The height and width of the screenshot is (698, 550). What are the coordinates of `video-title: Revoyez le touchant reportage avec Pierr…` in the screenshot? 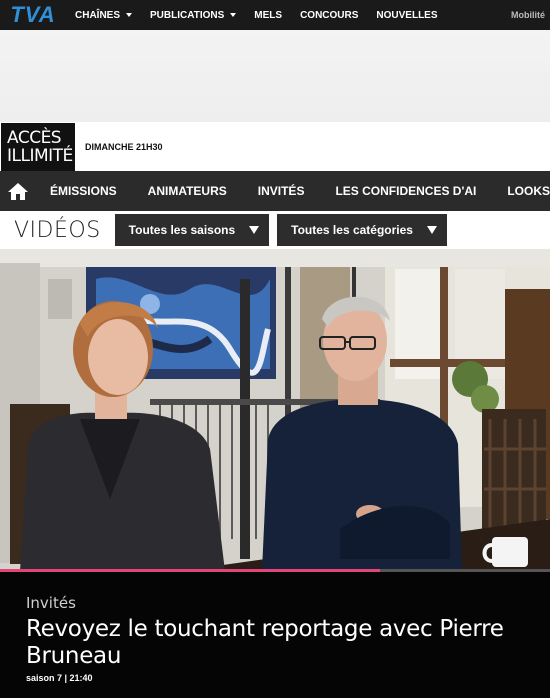 It's located at (276, 643).